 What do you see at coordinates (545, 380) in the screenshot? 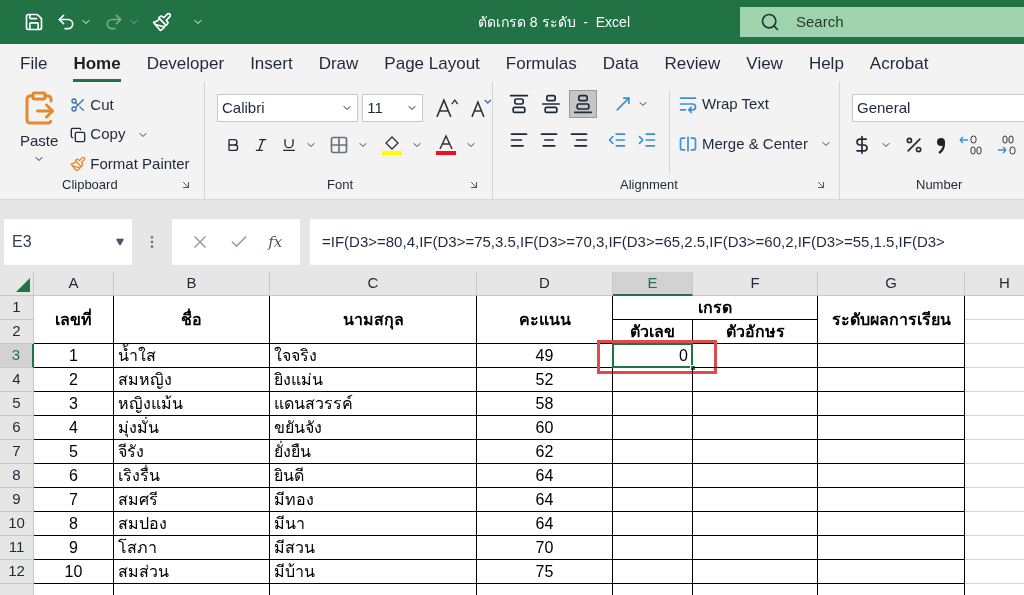
I see `table-cell: 52` at bounding box center [545, 380].